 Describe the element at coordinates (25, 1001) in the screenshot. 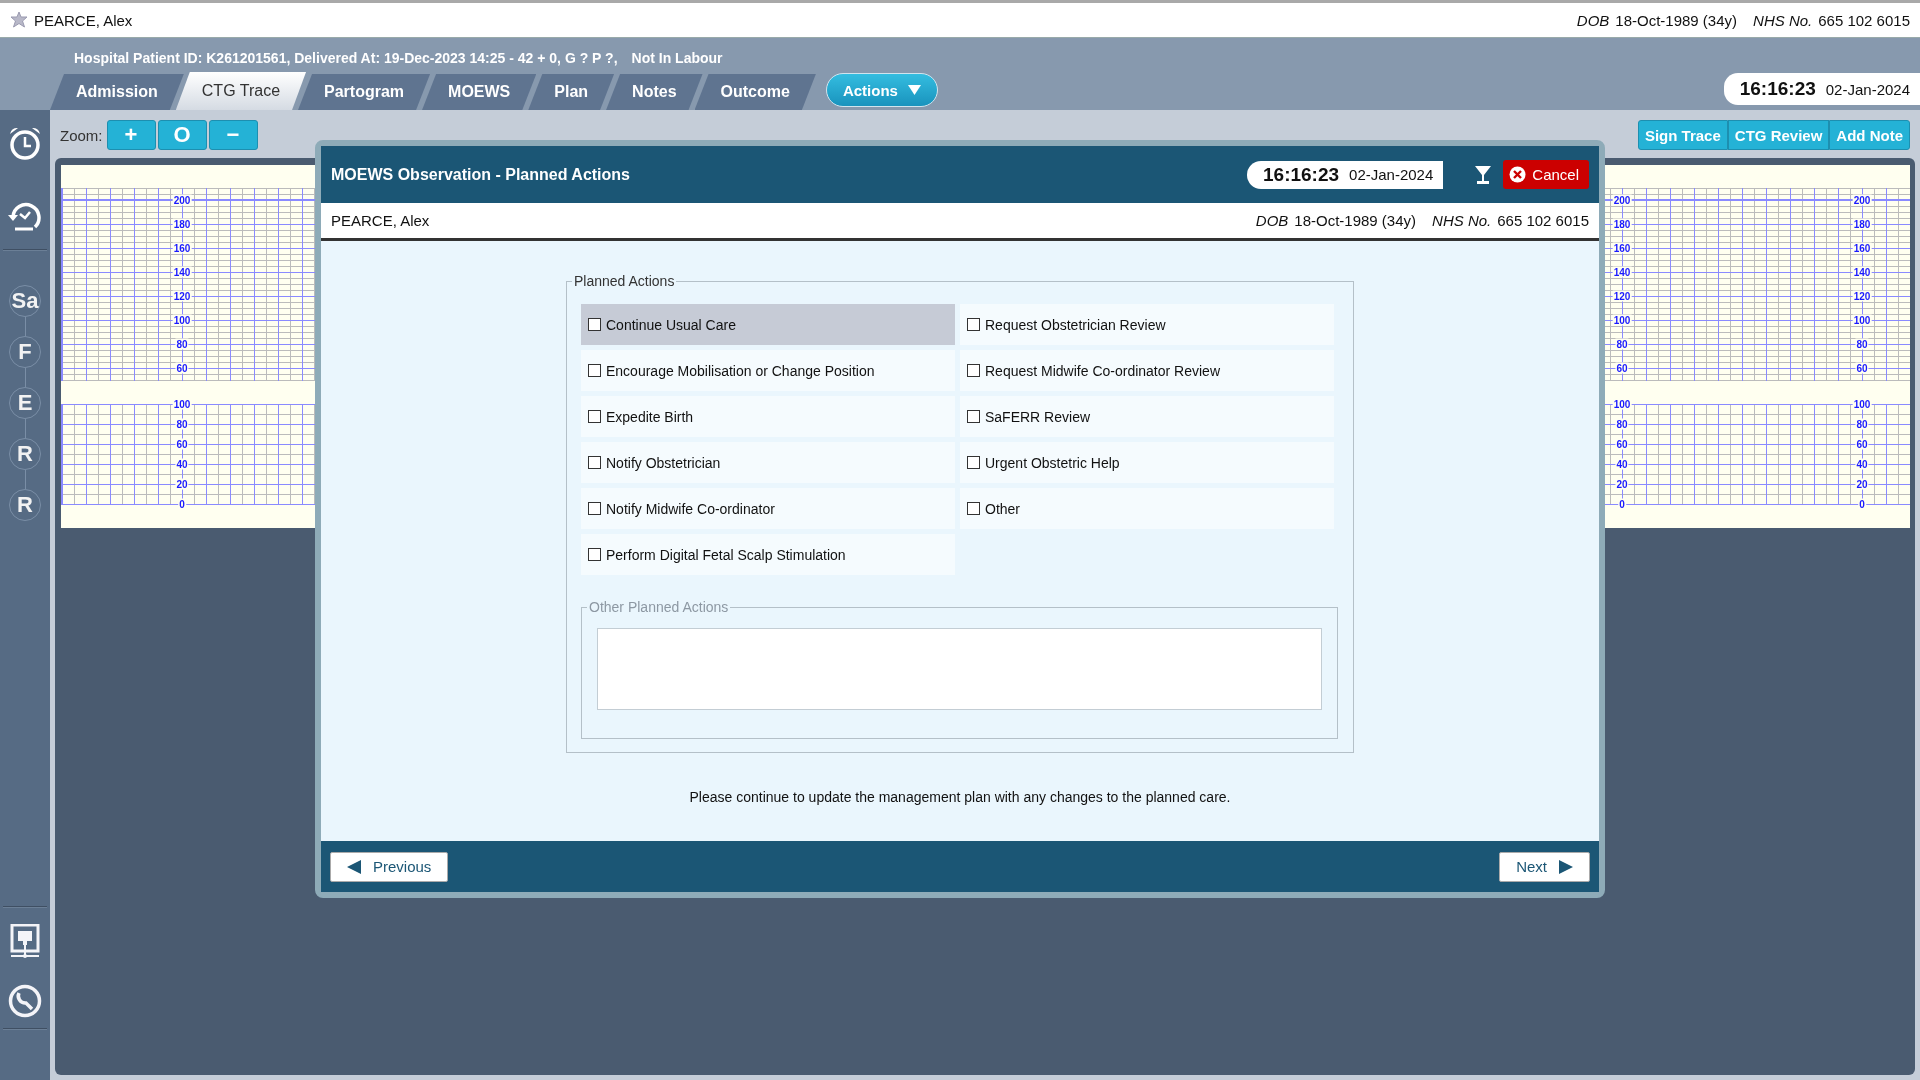

I see `wrench-icon` at that location.